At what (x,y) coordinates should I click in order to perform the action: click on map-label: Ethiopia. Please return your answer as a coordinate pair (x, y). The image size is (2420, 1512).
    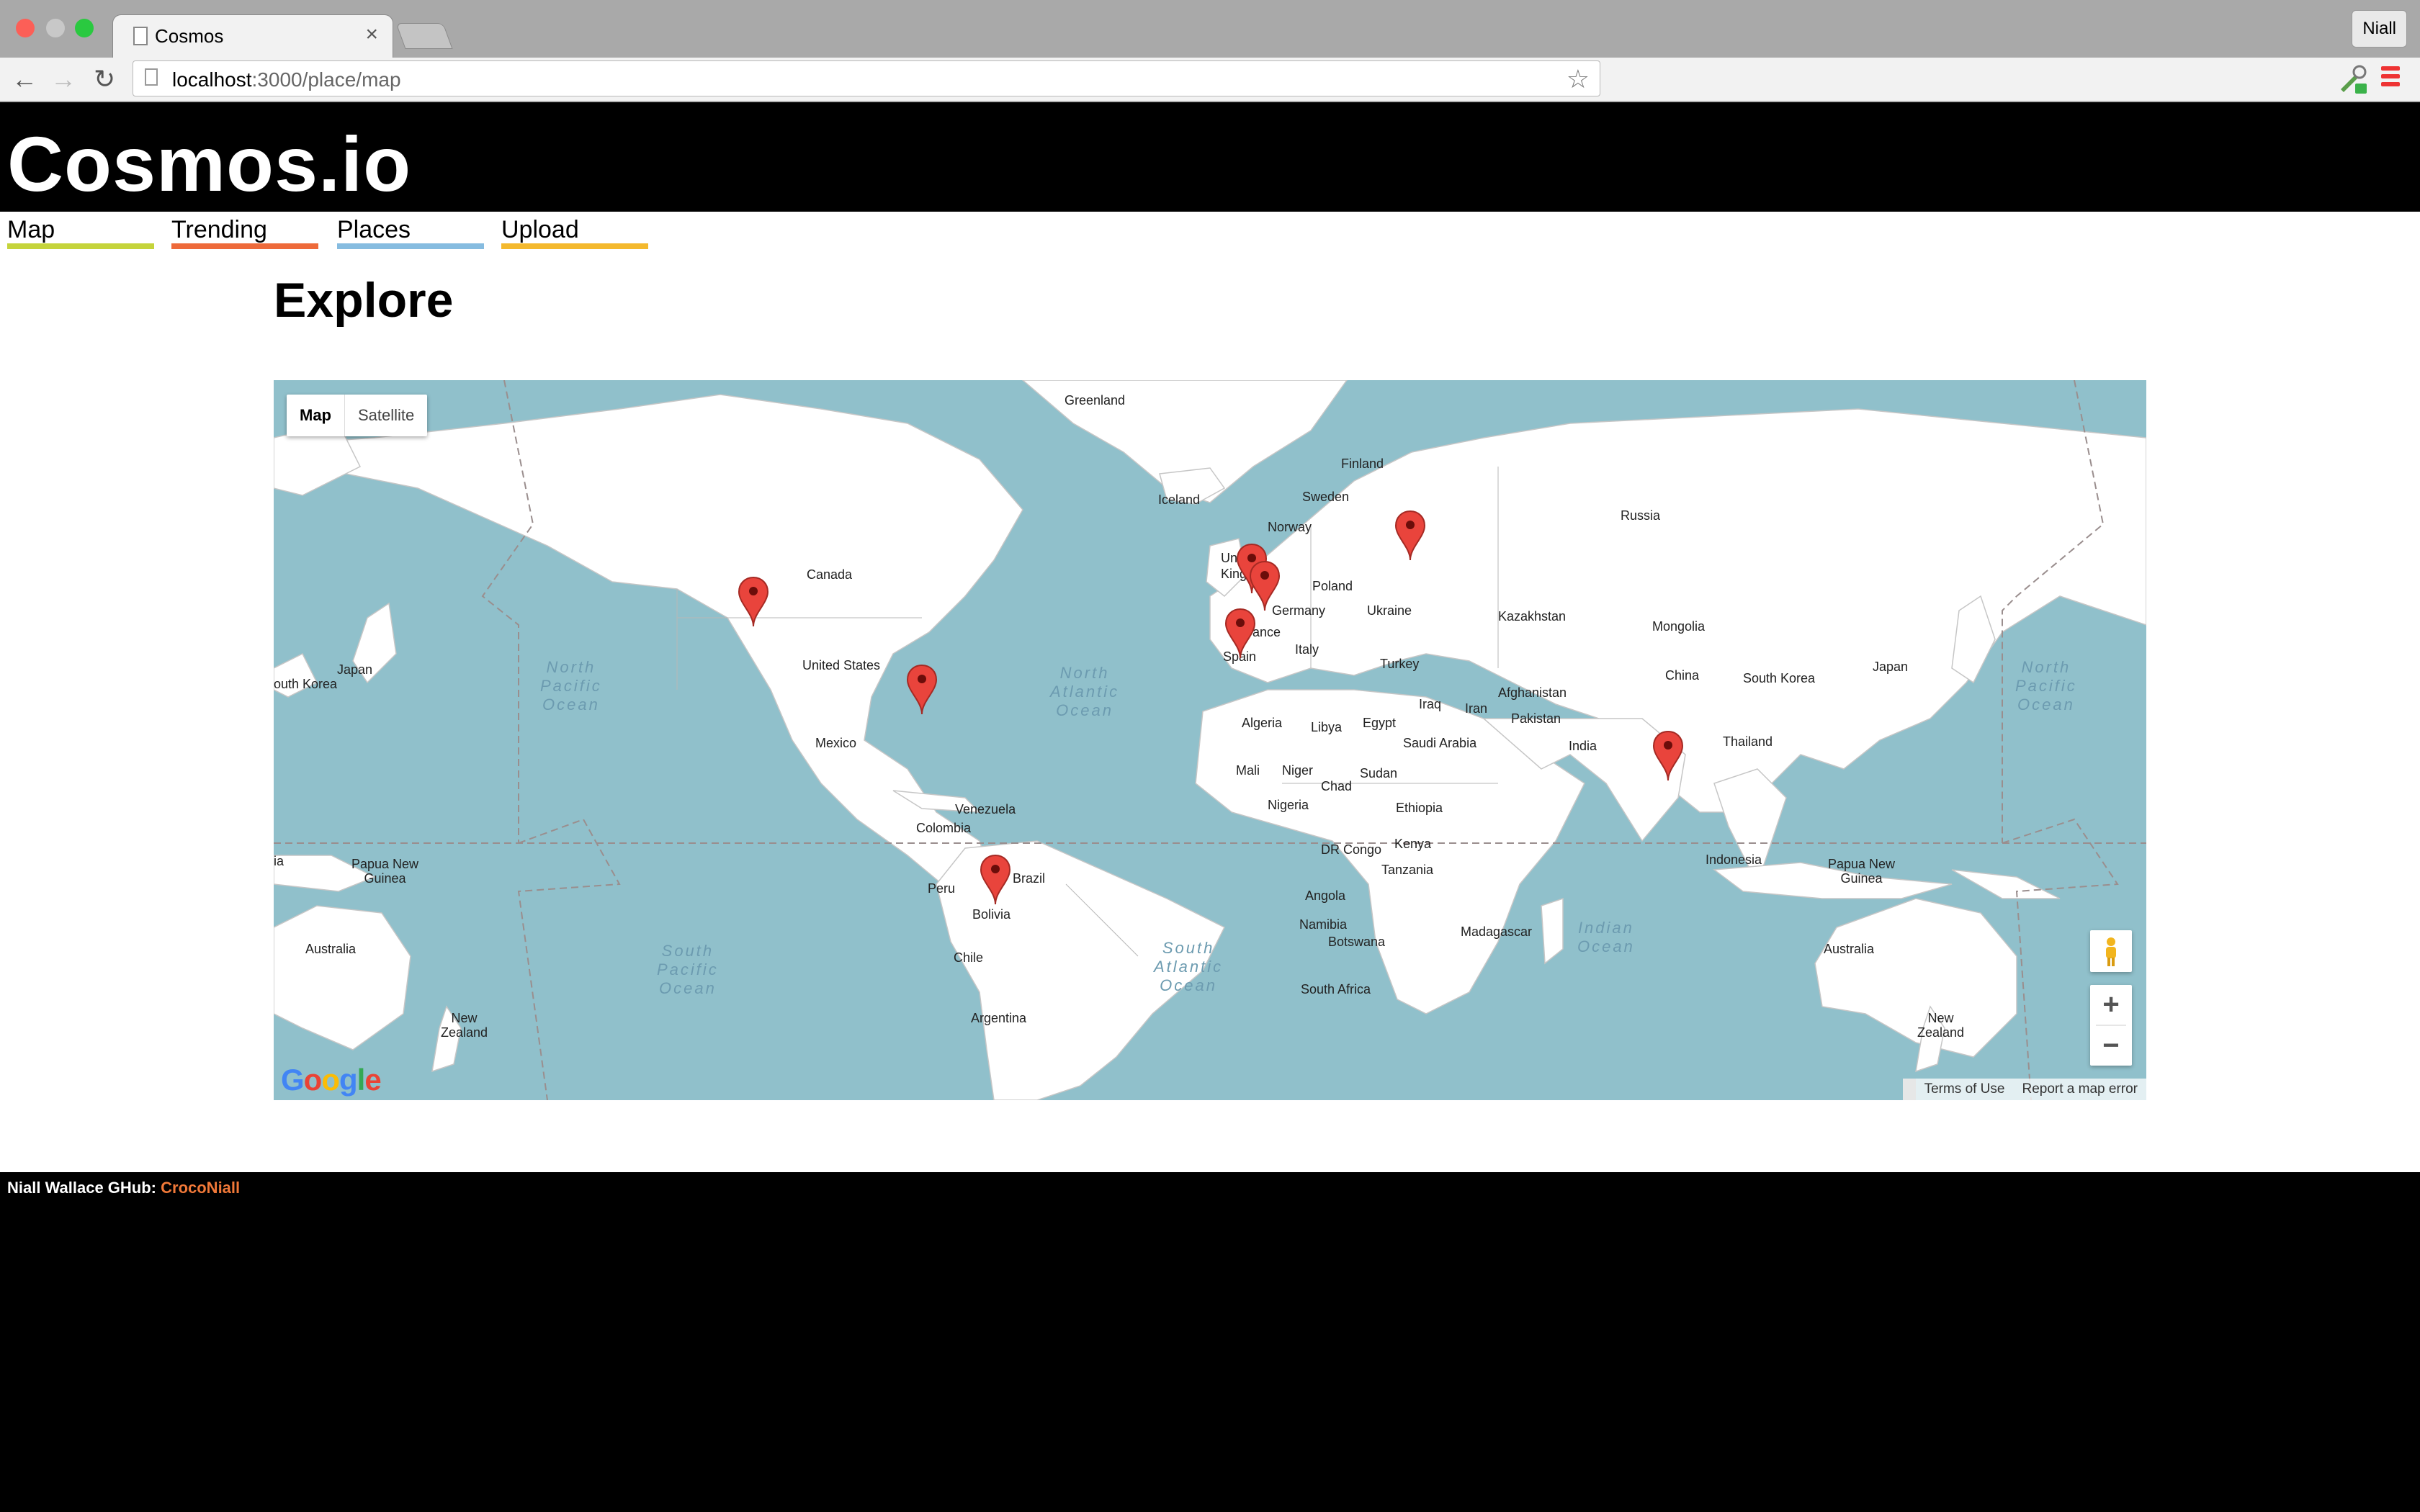
    Looking at the image, I should click on (1419, 808).